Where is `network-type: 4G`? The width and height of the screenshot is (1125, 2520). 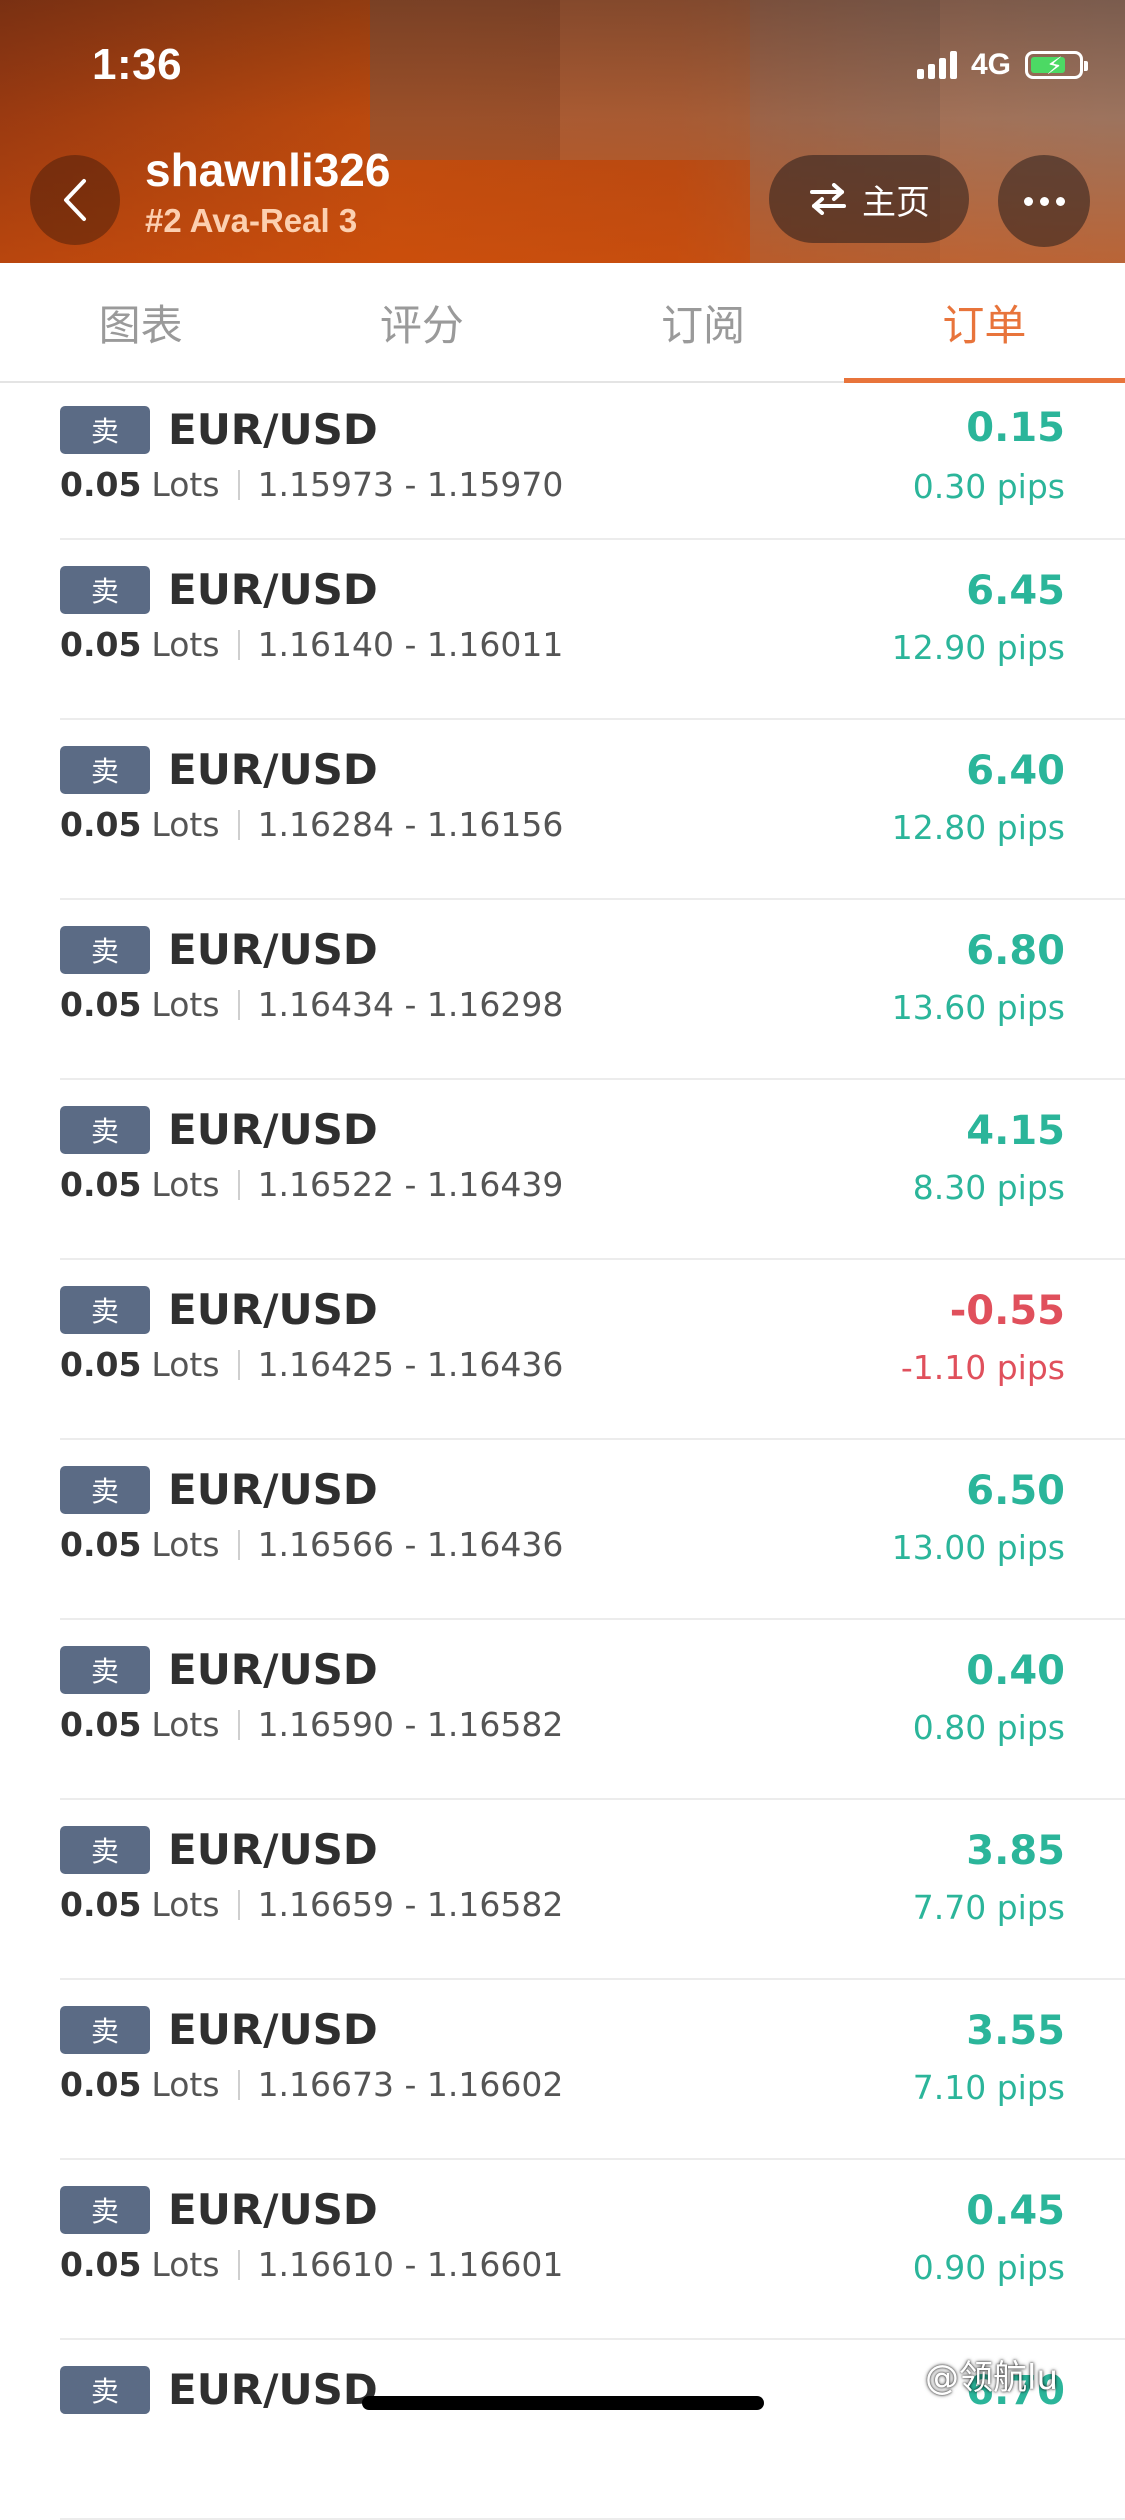
network-type: 4G is located at coordinates (990, 64).